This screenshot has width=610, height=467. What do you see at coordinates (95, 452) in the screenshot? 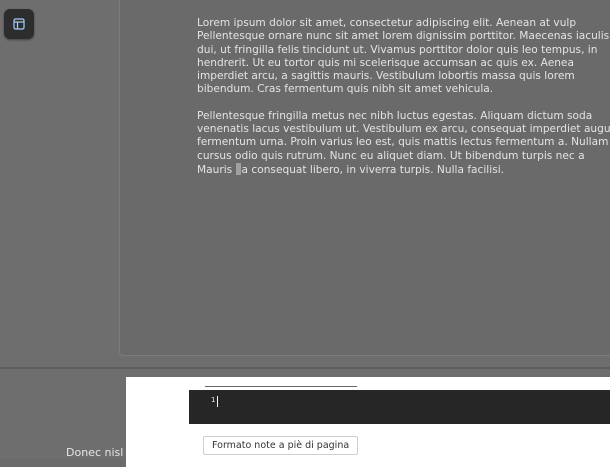
I see `previous-page-text: Donec nisl` at bounding box center [95, 452].